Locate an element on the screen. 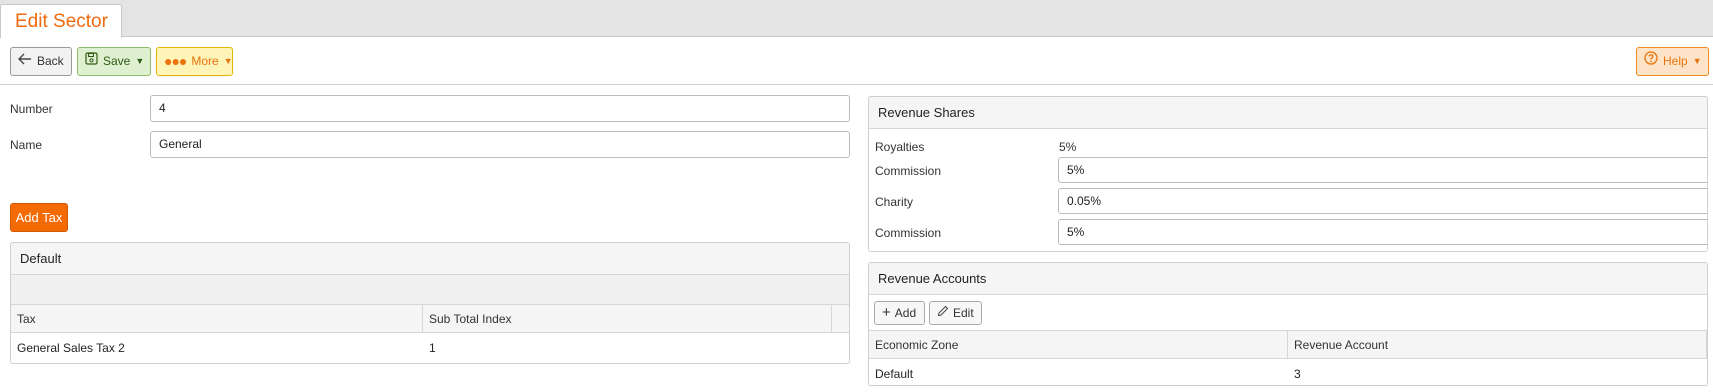 This screenshot has height=392, width=1713. more-label: More is located at coordinates (205, 61).